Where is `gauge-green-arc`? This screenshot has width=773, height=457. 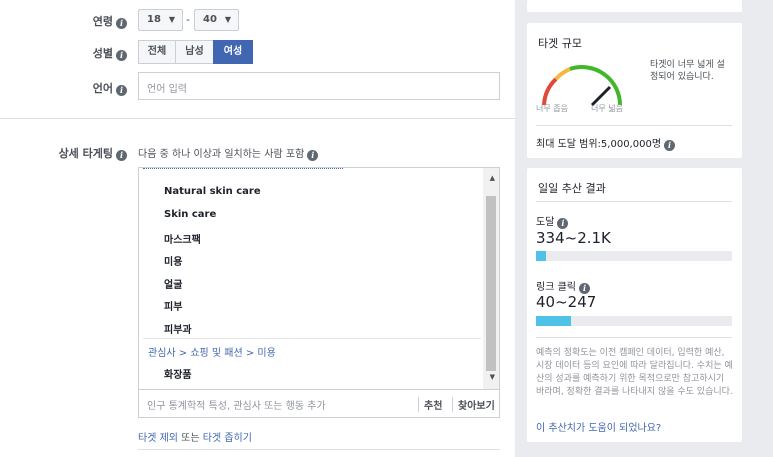 gauge-green-arc is located at coordinates (595, 85).